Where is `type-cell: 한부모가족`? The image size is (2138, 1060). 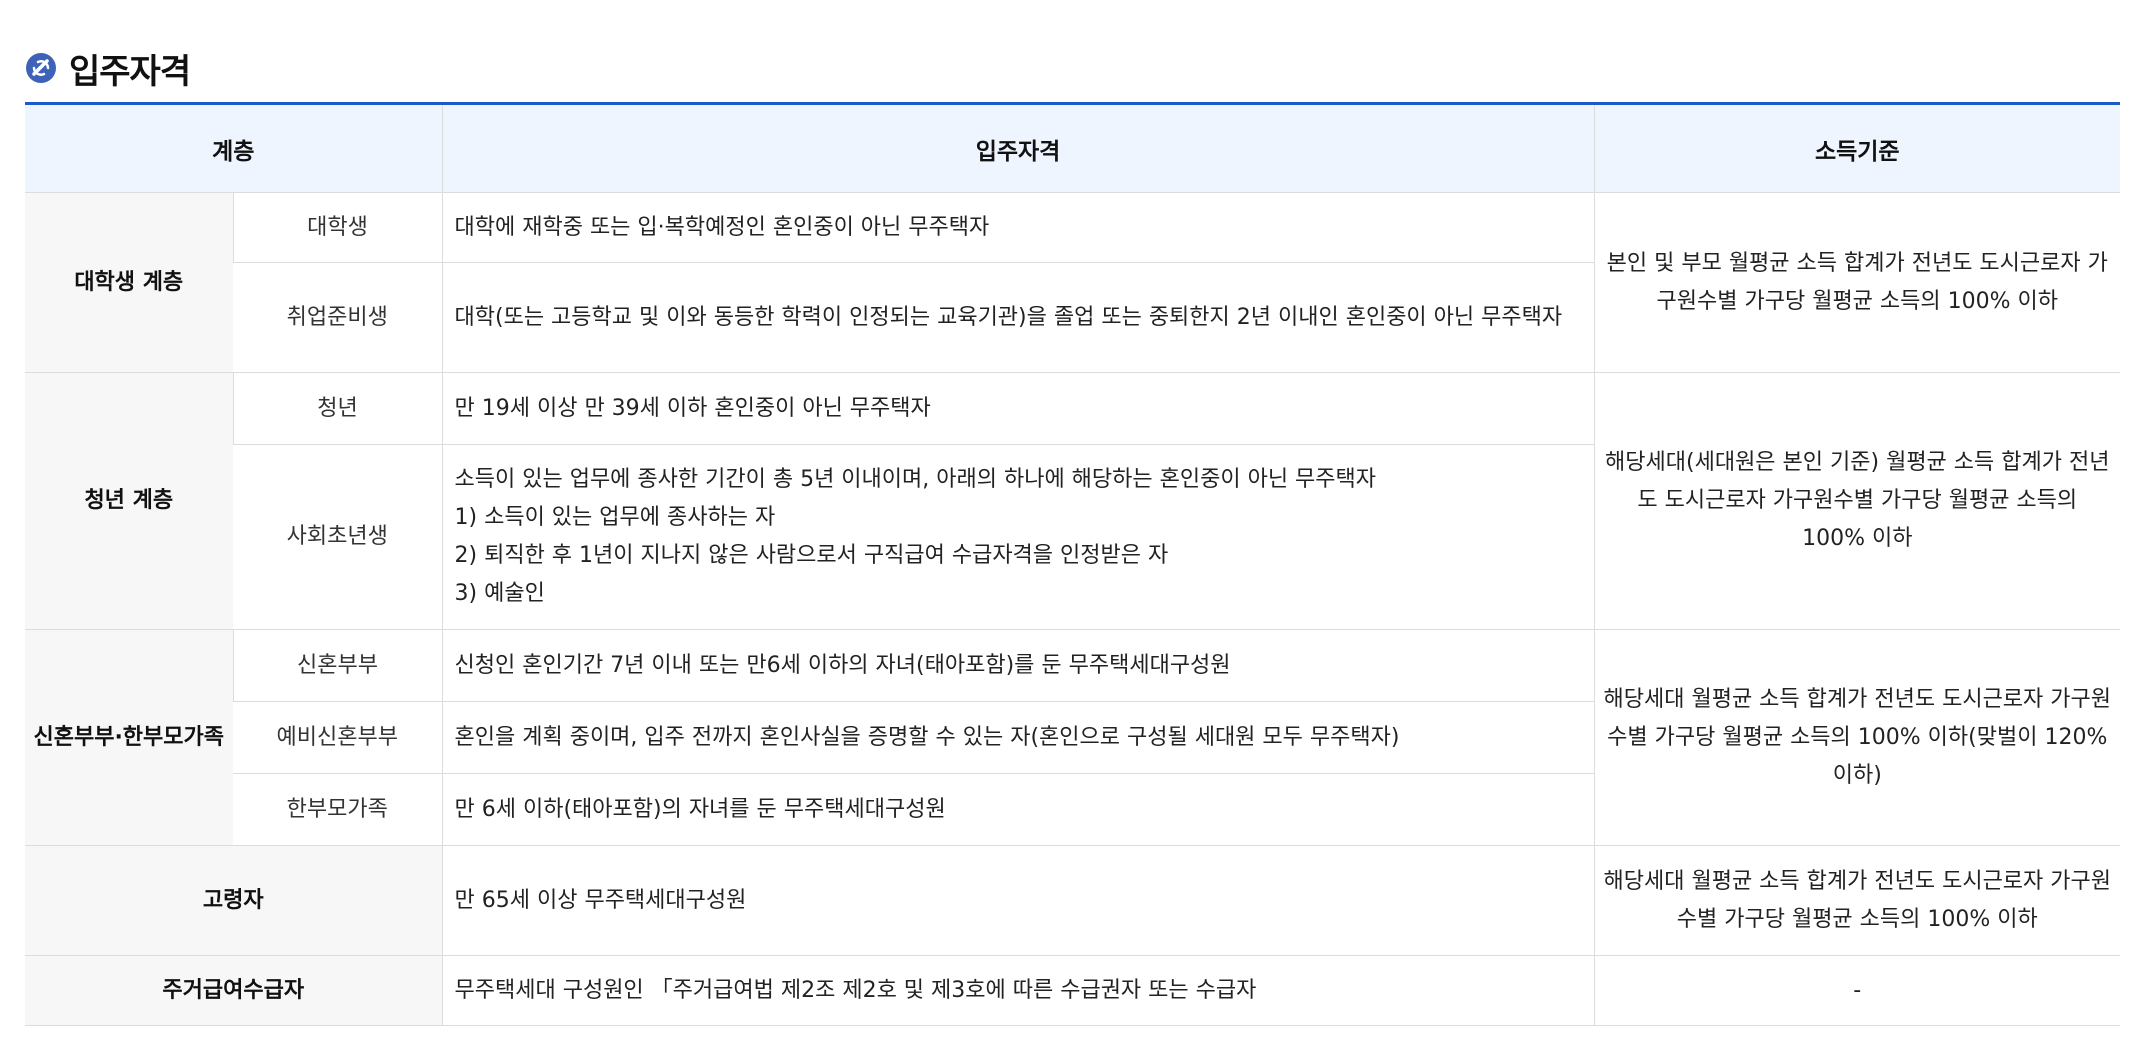
type-cell: 한부모가족 is located at coordinates (338, 809).